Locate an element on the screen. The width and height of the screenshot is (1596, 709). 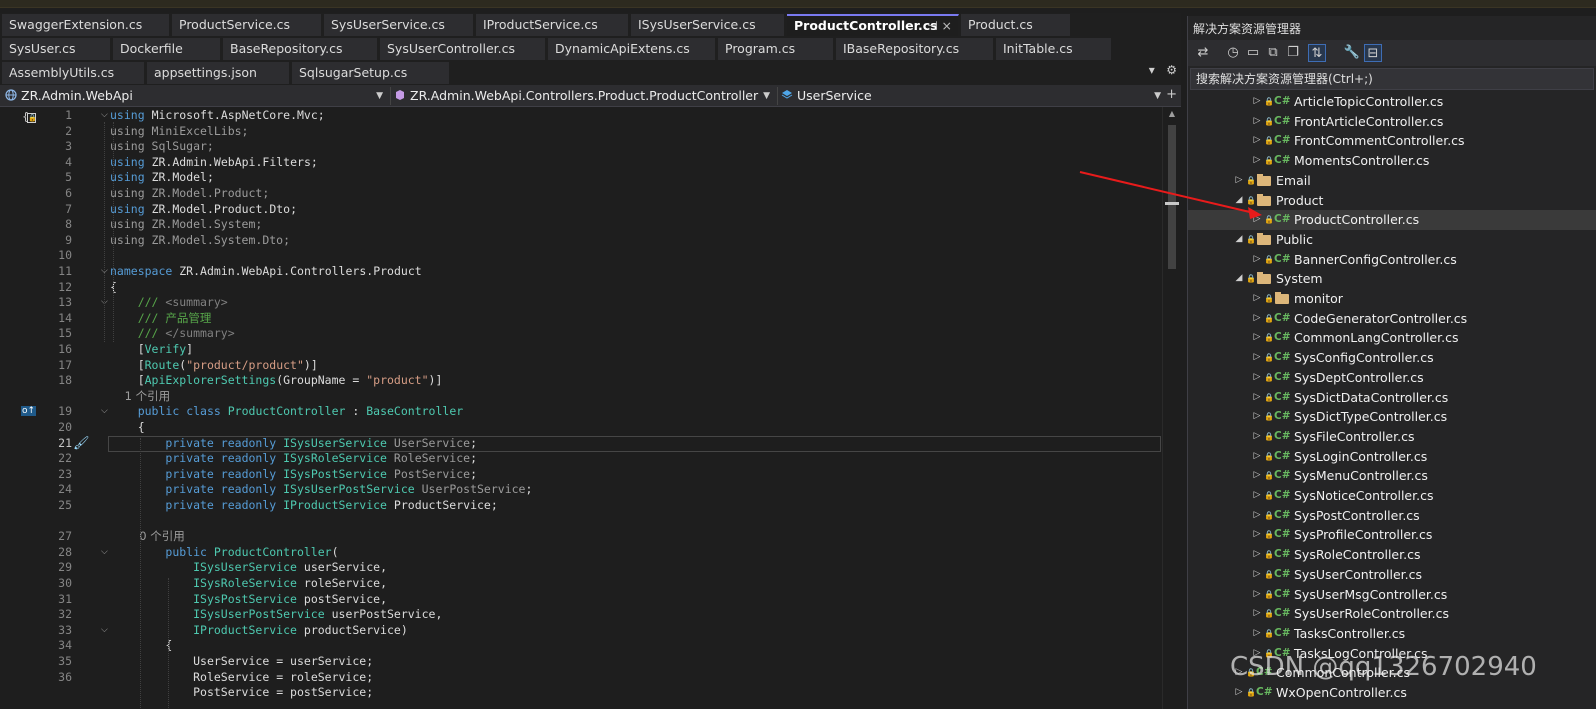
tree-file: ▷ 🔒 C# MomentsController.cs is located at coordinates (1392, 161).